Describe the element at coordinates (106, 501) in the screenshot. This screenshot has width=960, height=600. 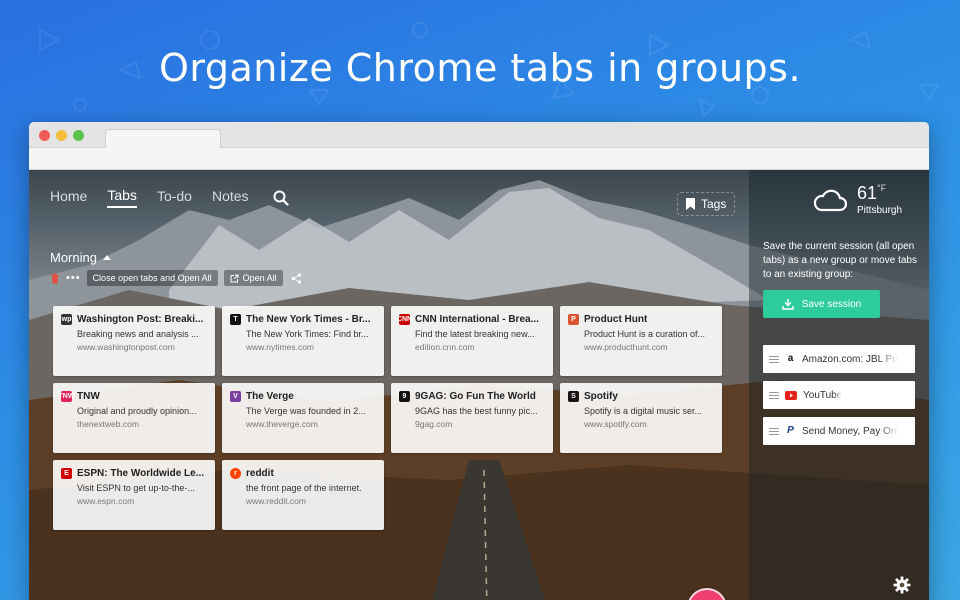
I see `card-url: www.espn.com` at that location.